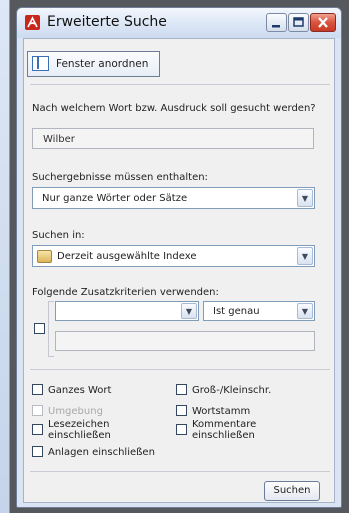 The image size is (349, 513). Describe the element at coordinates (51, 329) in the screenshot. I see `criteria-bracket` at that location.